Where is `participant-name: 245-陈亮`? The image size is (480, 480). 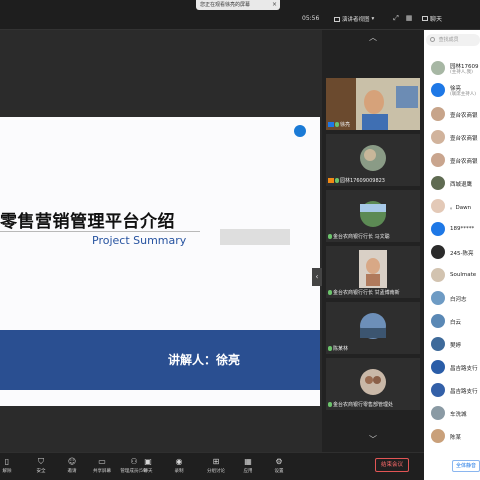 participant-name: 245-陈亮 is located at coordinates (462, 254).